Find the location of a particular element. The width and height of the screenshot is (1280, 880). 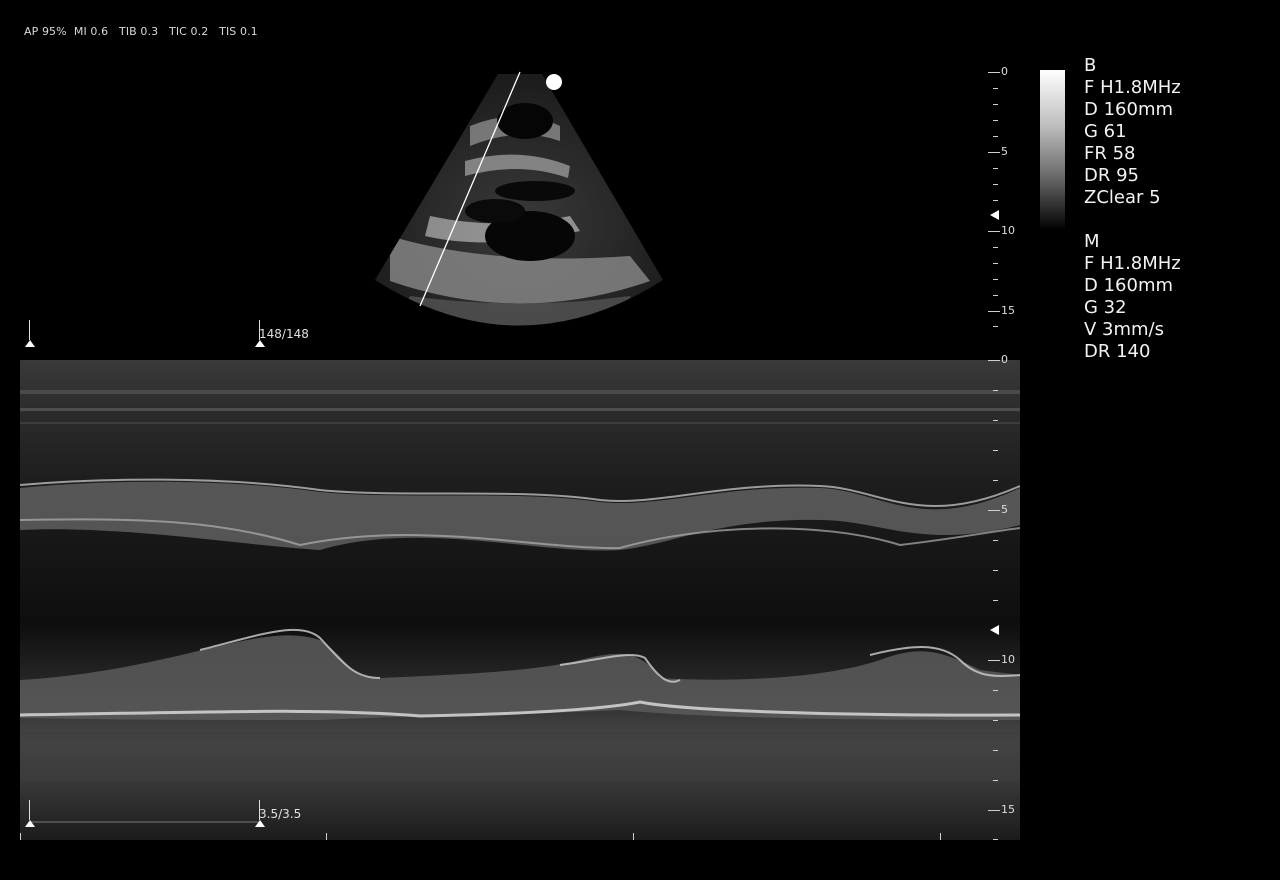

time-start-marker-icon is located at coordinates (30, 814).